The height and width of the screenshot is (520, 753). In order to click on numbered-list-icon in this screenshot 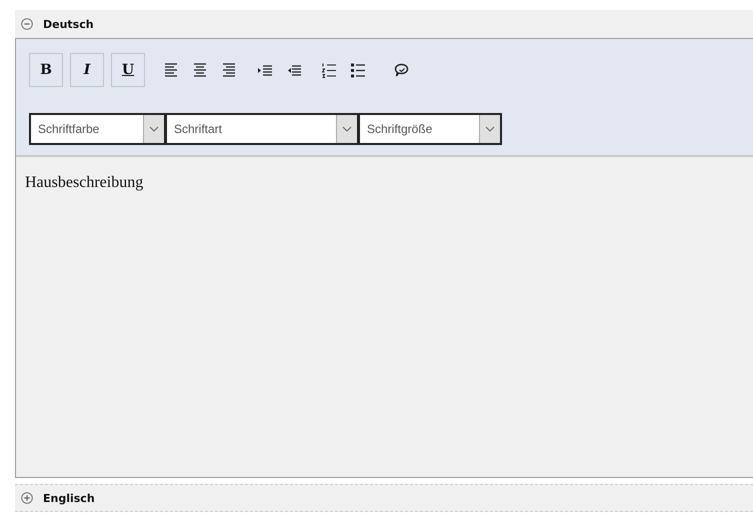, I will do `click(329, 70)`.